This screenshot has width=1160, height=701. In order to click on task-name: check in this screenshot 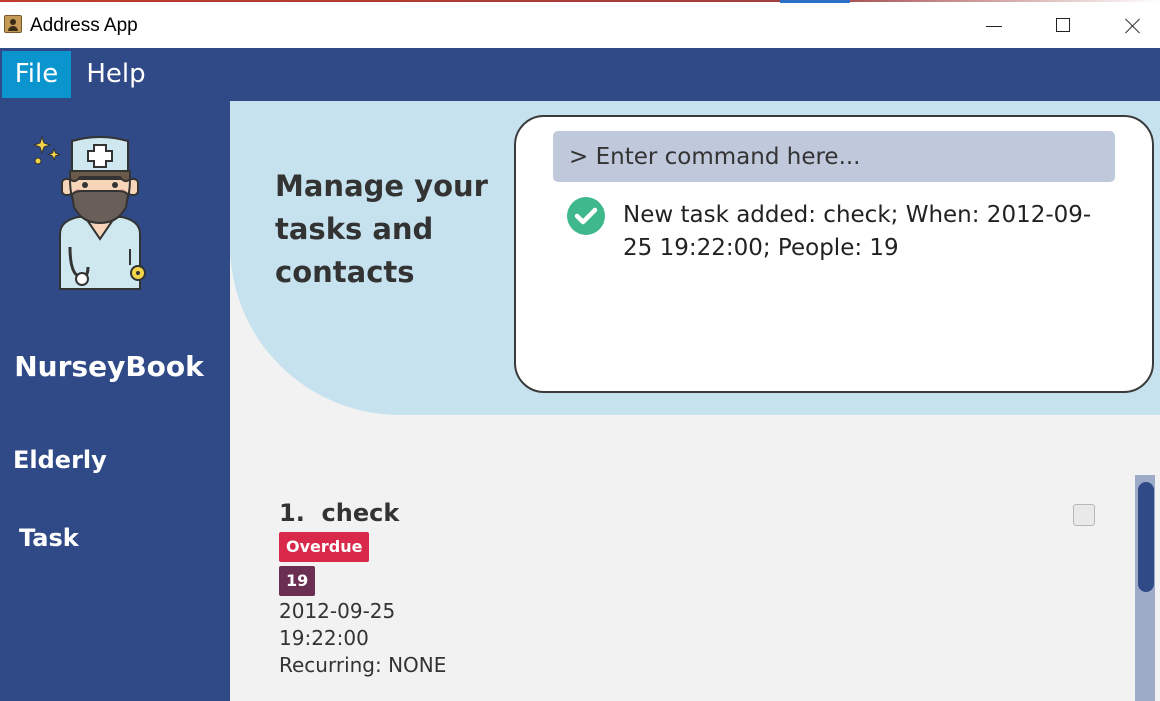, I will do `click(360, 513)`.